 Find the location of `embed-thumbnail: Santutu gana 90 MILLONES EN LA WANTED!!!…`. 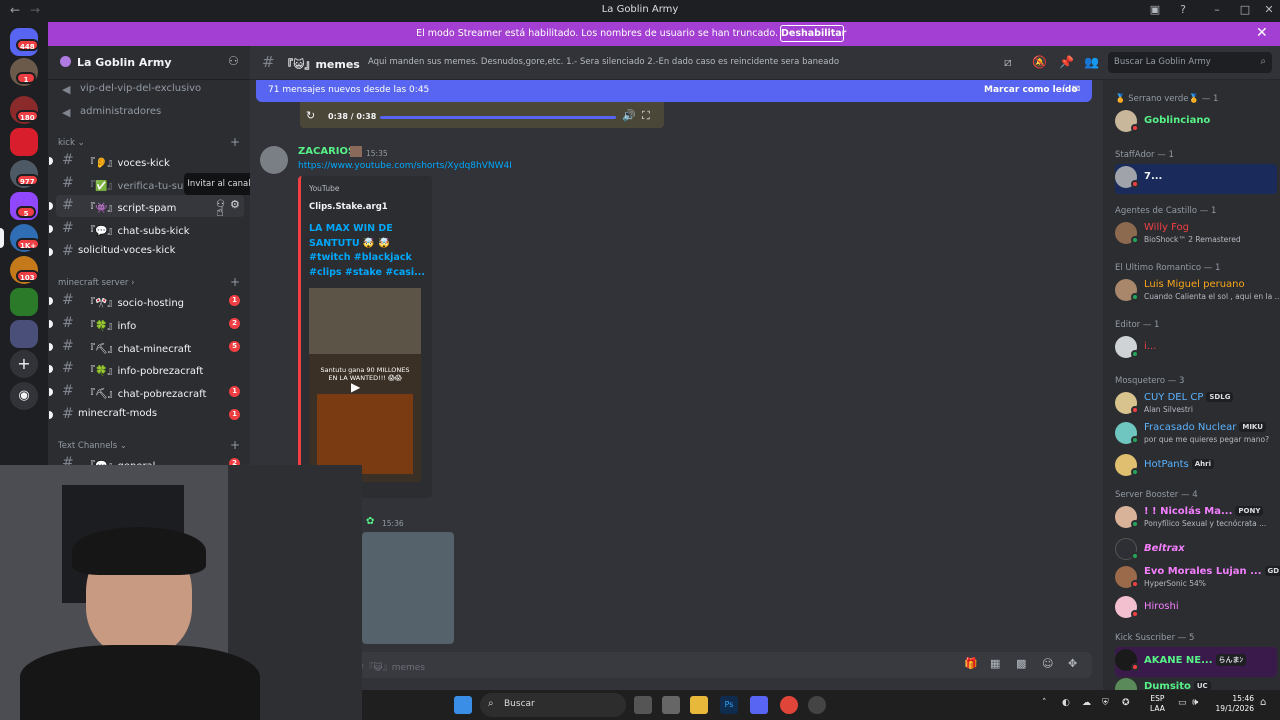

embed-thumbnail: Santutu gana 90 MILLONES EN LA WANTED!!!… is located at coordinates (365, 385).